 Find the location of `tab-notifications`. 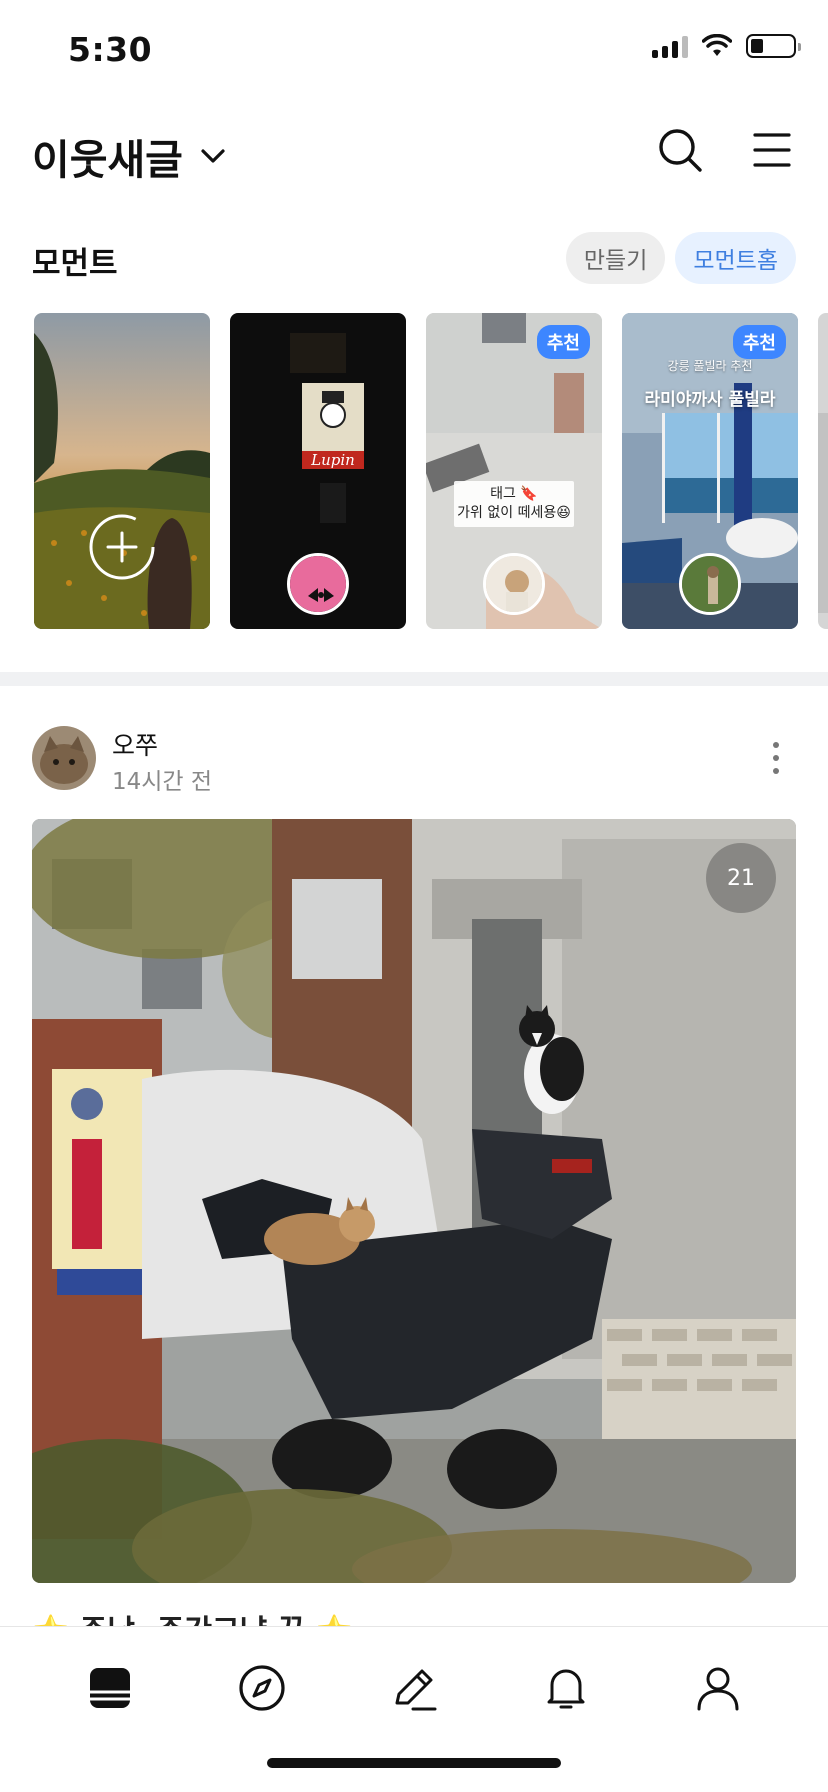

tab-notifications is located at coordinates (566, 1688).